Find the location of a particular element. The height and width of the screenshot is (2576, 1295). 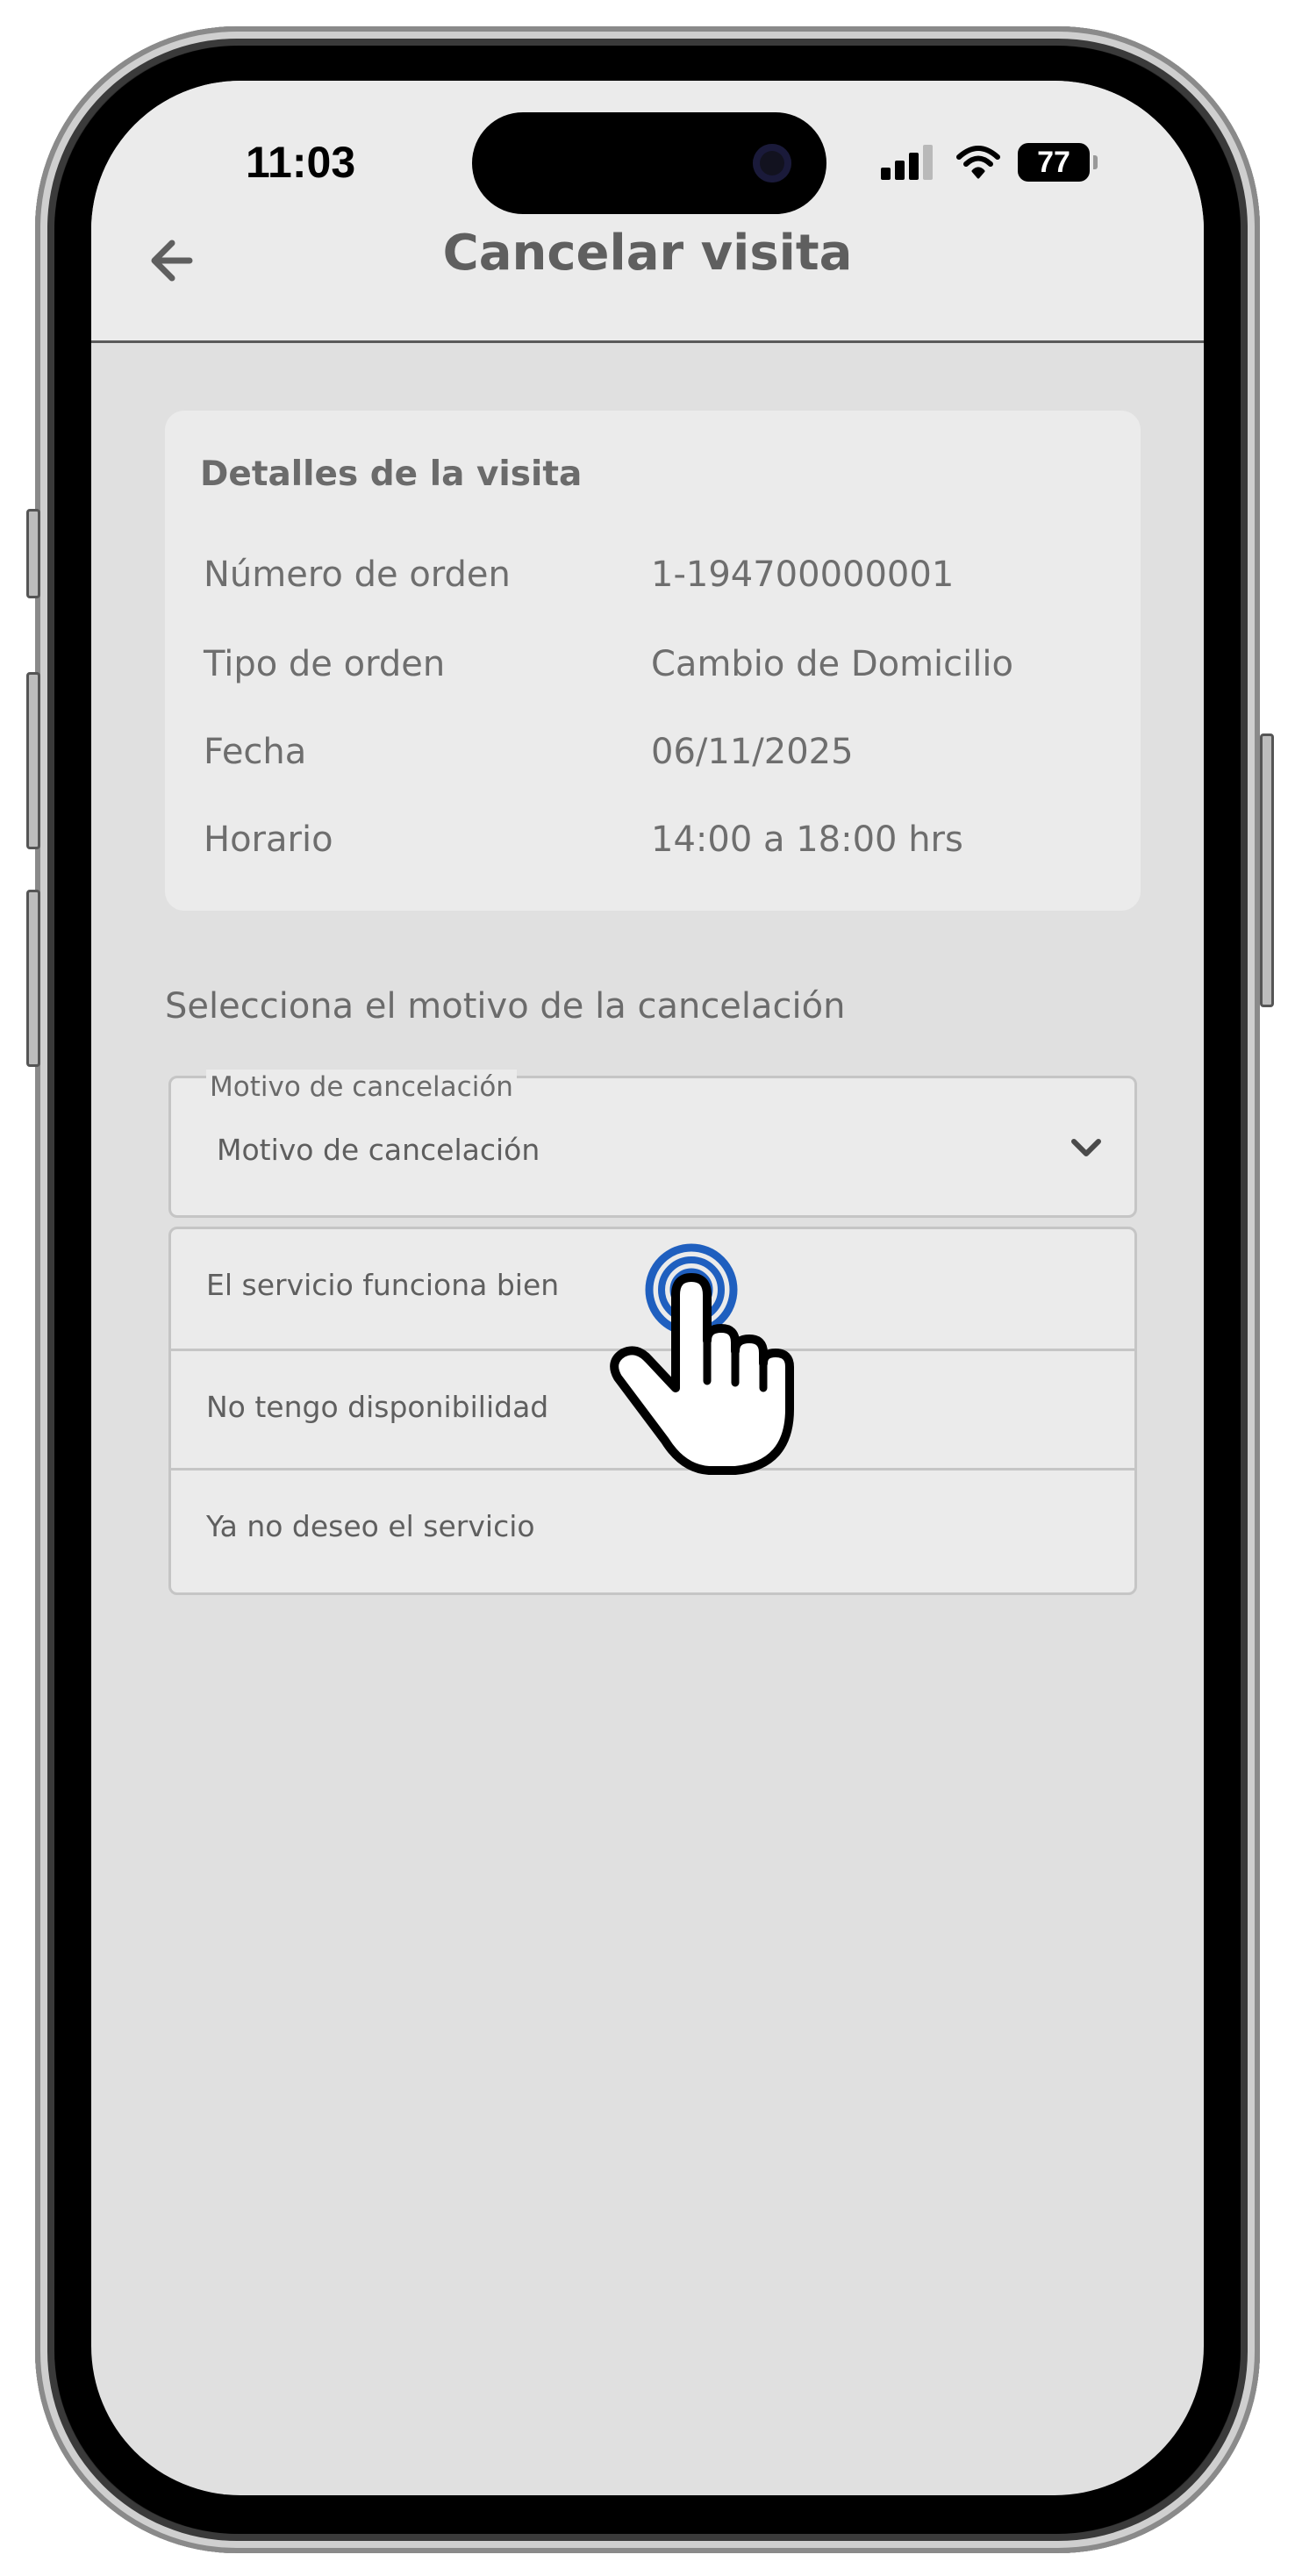

power-button is located at coordinates (1267, 870).